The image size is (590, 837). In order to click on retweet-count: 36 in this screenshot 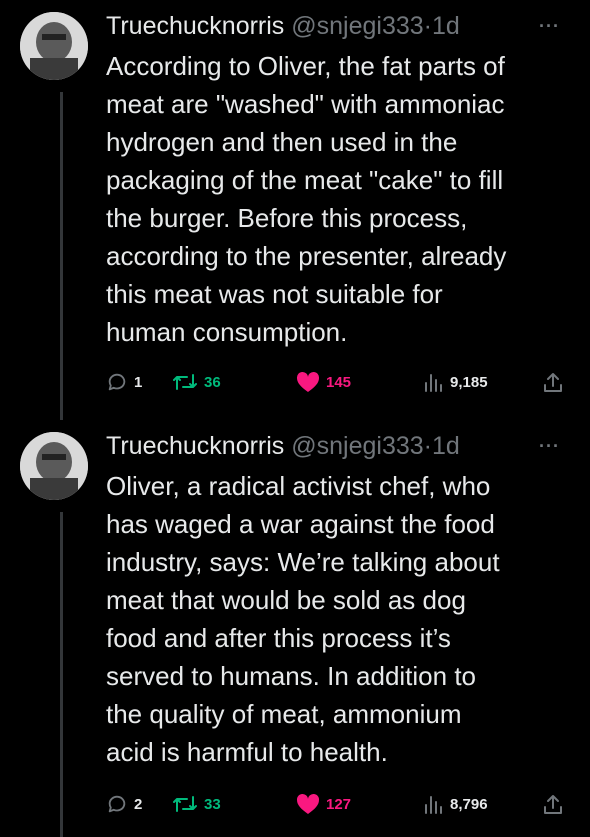, I will do `click(212, 382)`.